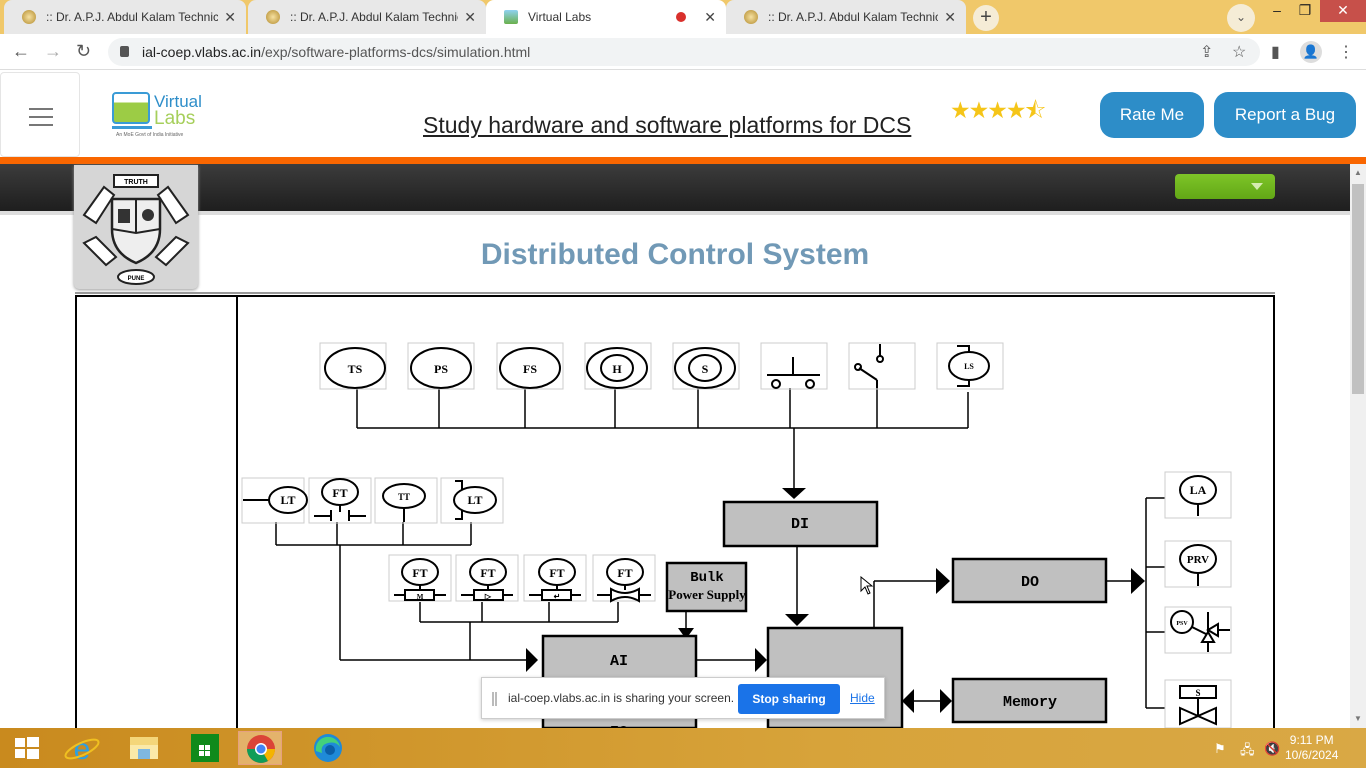  Describe the element at coordinates (1239, 52) in the screenshot. I see `bookmark-star-icon: ☆` at that location.